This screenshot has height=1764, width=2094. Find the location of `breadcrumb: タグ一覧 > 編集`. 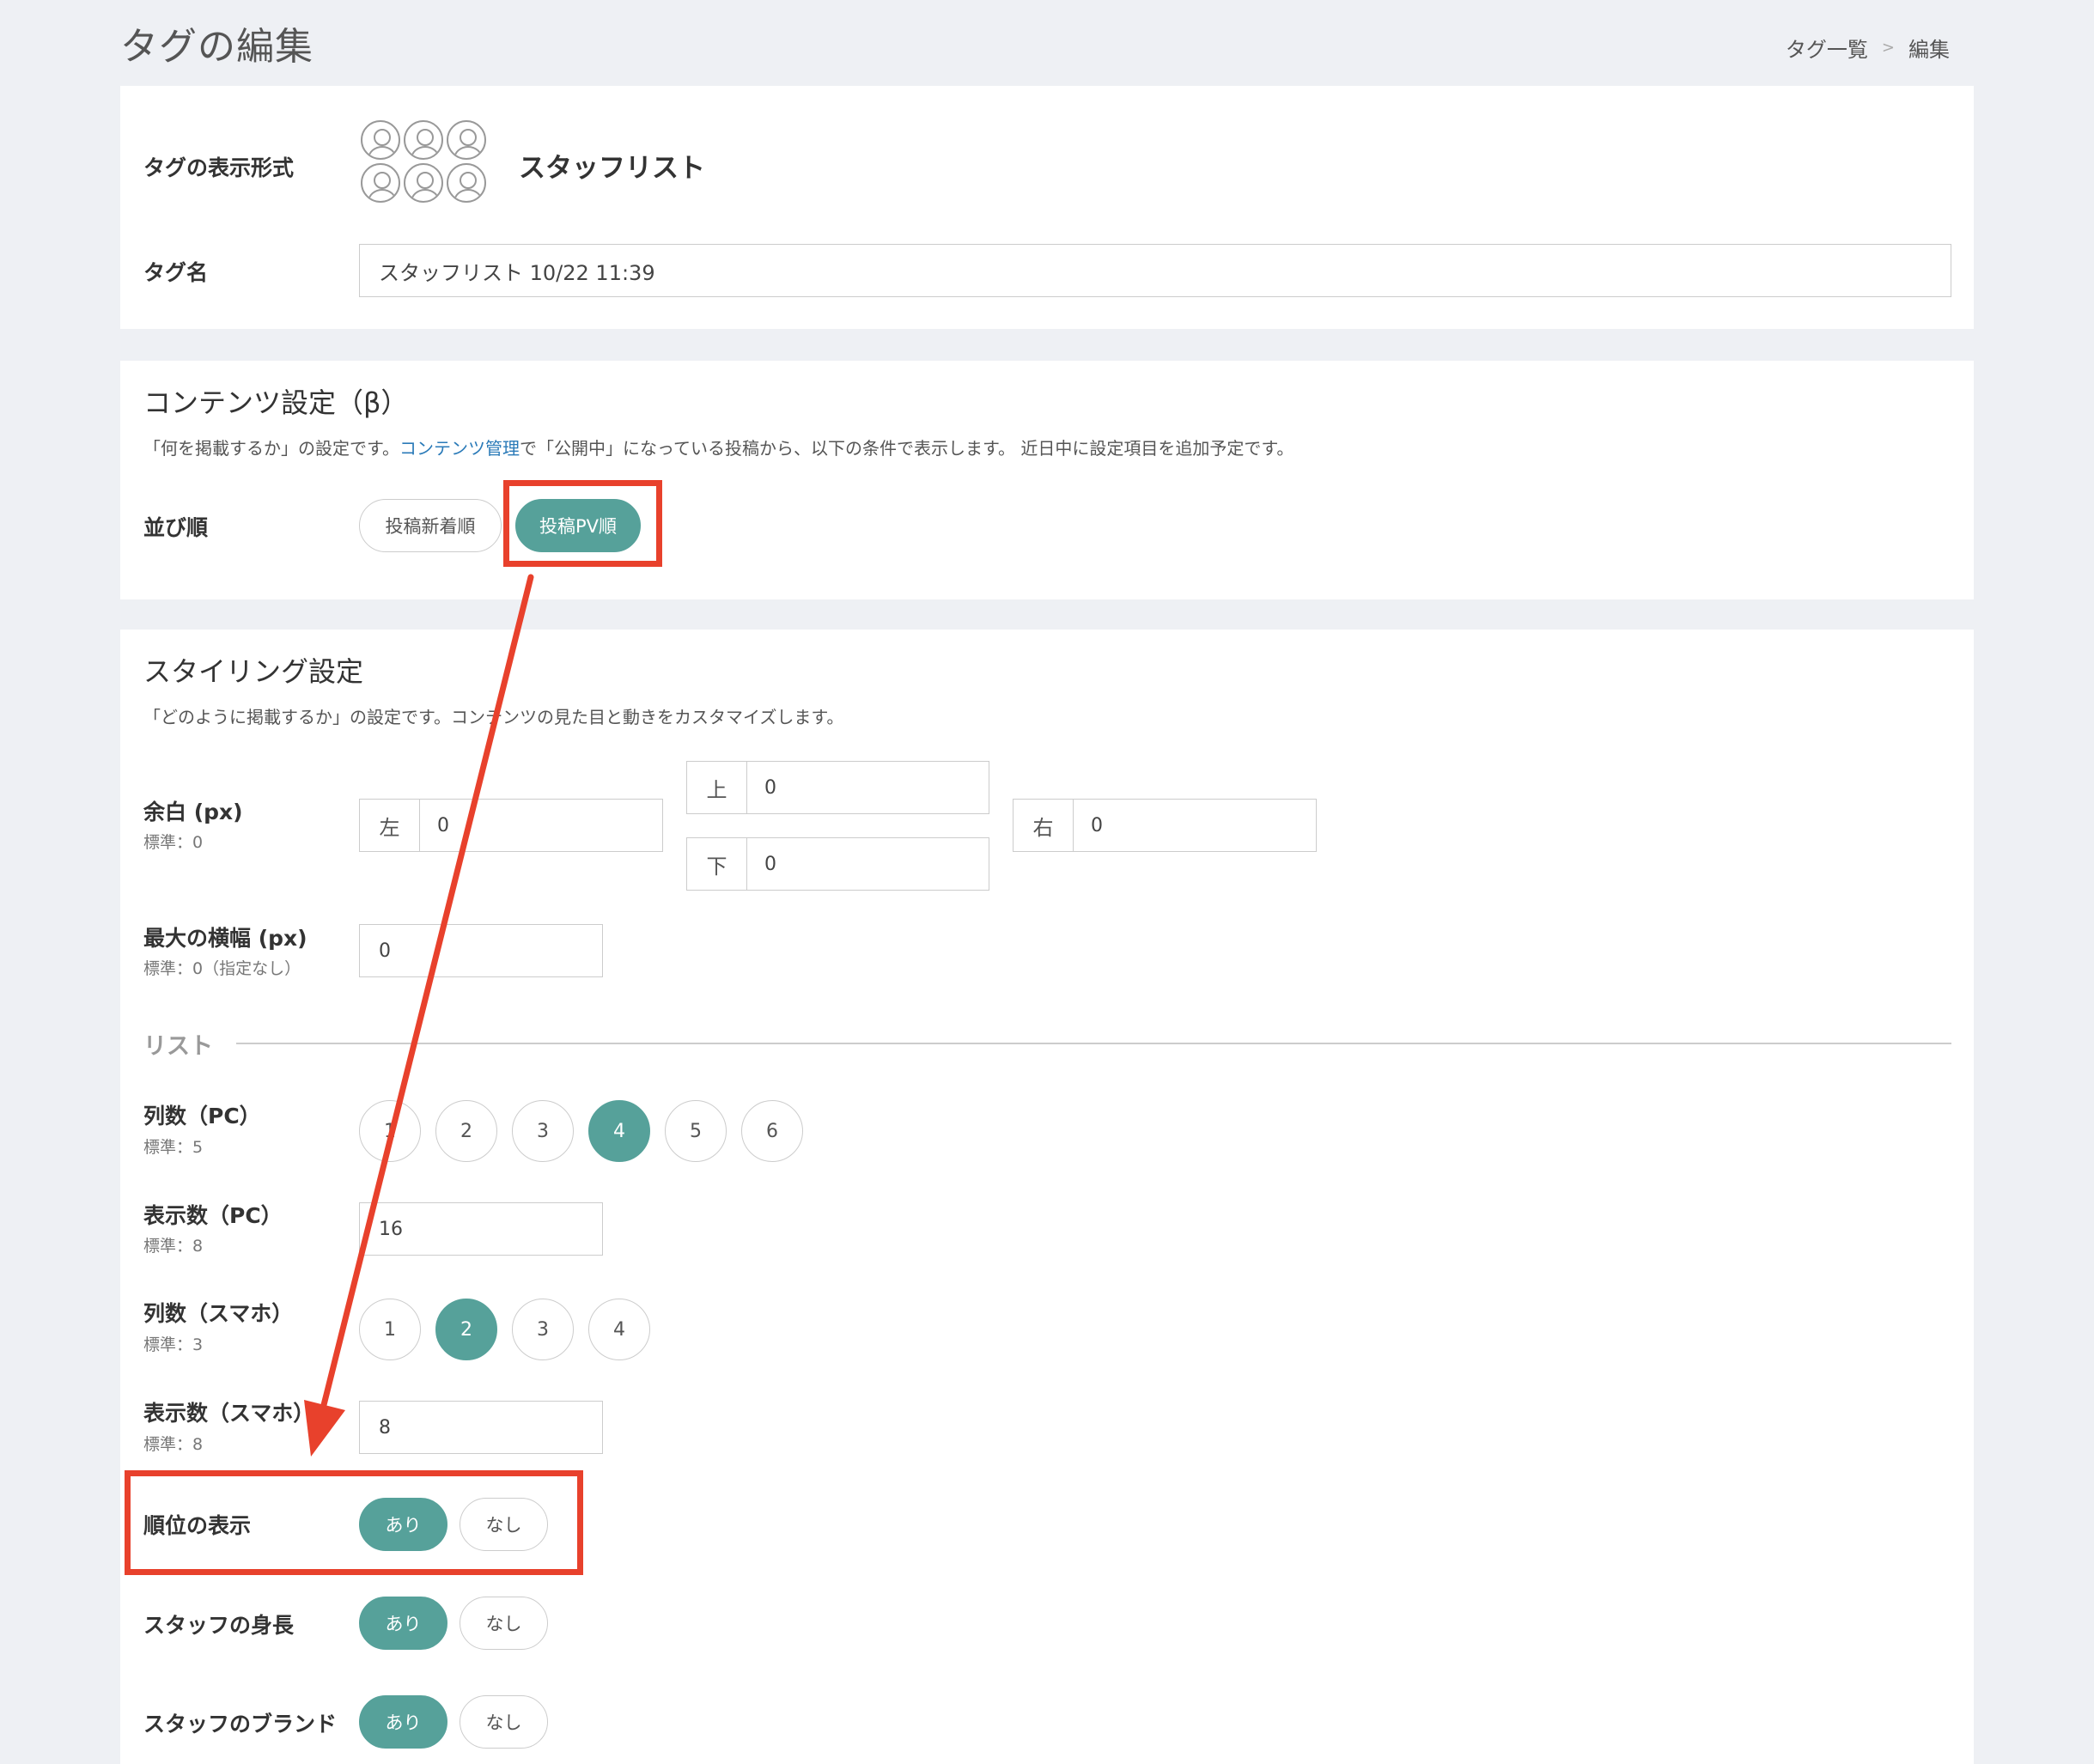

breadcrumb: タグ一覧 > 編集 is located at coordinates (1868, 48).